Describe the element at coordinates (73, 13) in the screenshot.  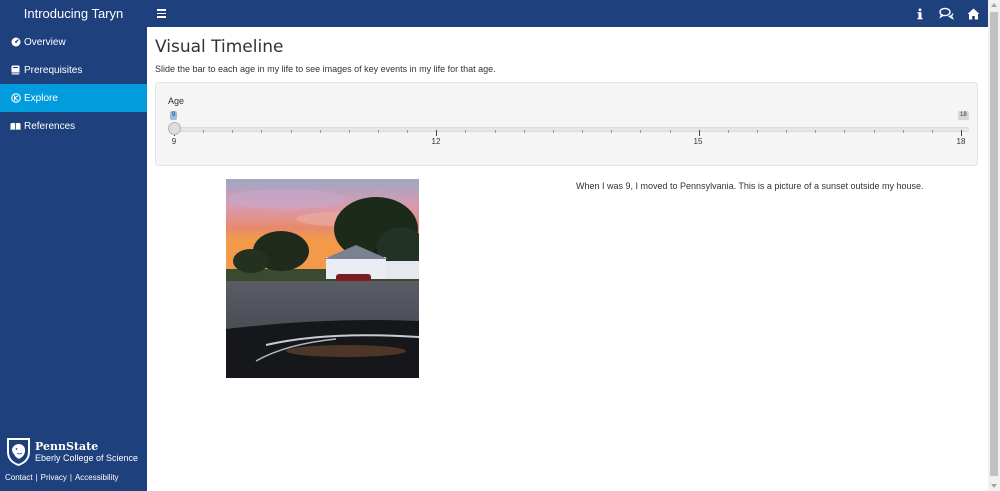
I see `app-title: Introducing Taryn` at that location.